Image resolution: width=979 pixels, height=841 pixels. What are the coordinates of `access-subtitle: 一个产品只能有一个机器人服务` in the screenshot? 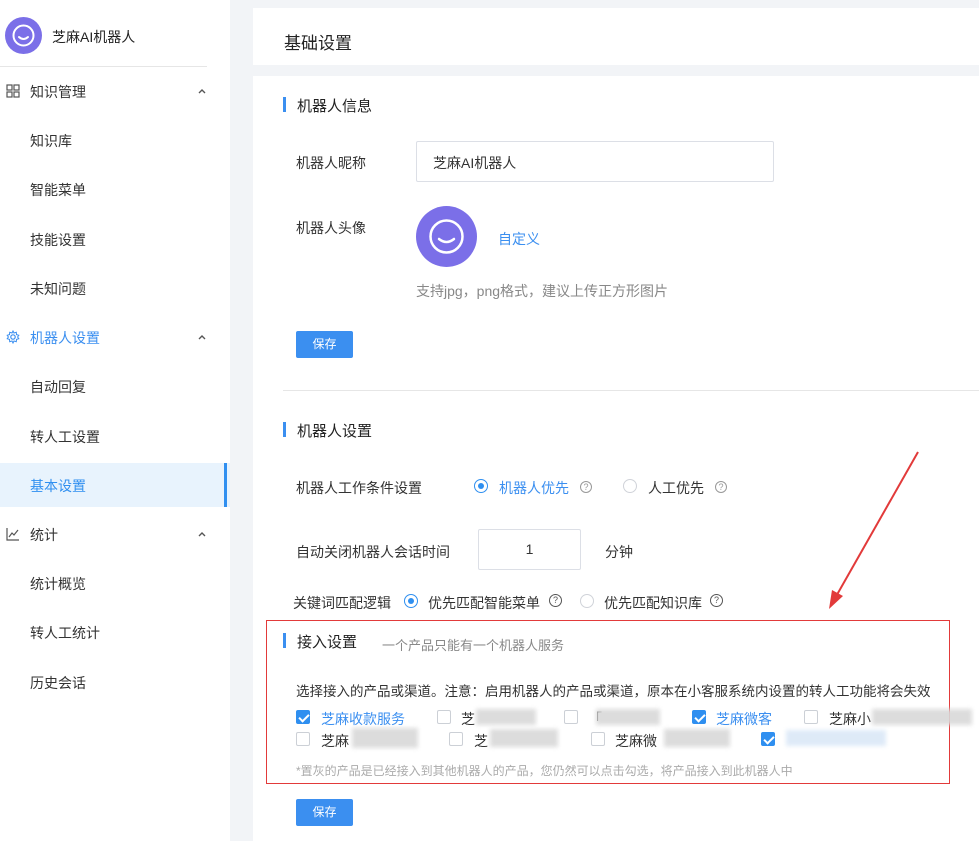 It's located at (473, 645).